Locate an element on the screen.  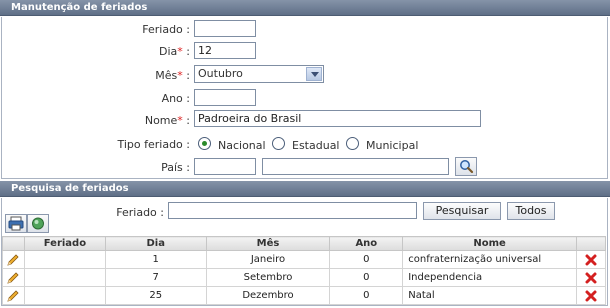
mes-label: Mês* : is located at coordinates (172, 75).